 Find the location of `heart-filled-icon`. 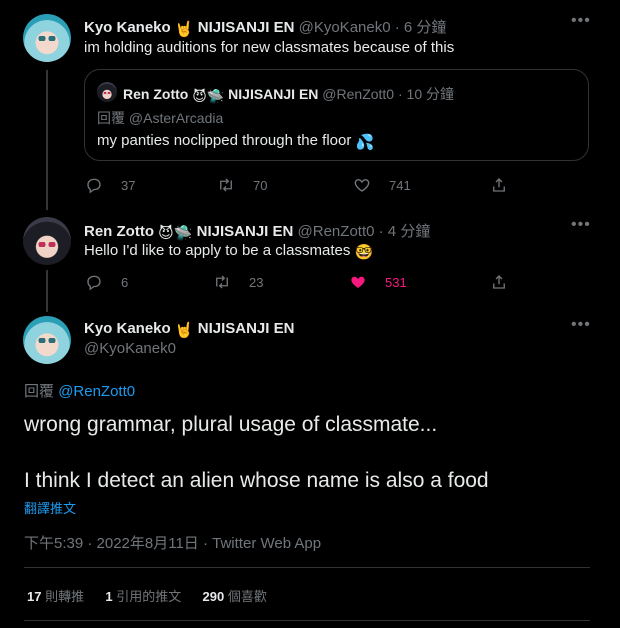

heart-filled-icon is located at coordinates (358, 282).